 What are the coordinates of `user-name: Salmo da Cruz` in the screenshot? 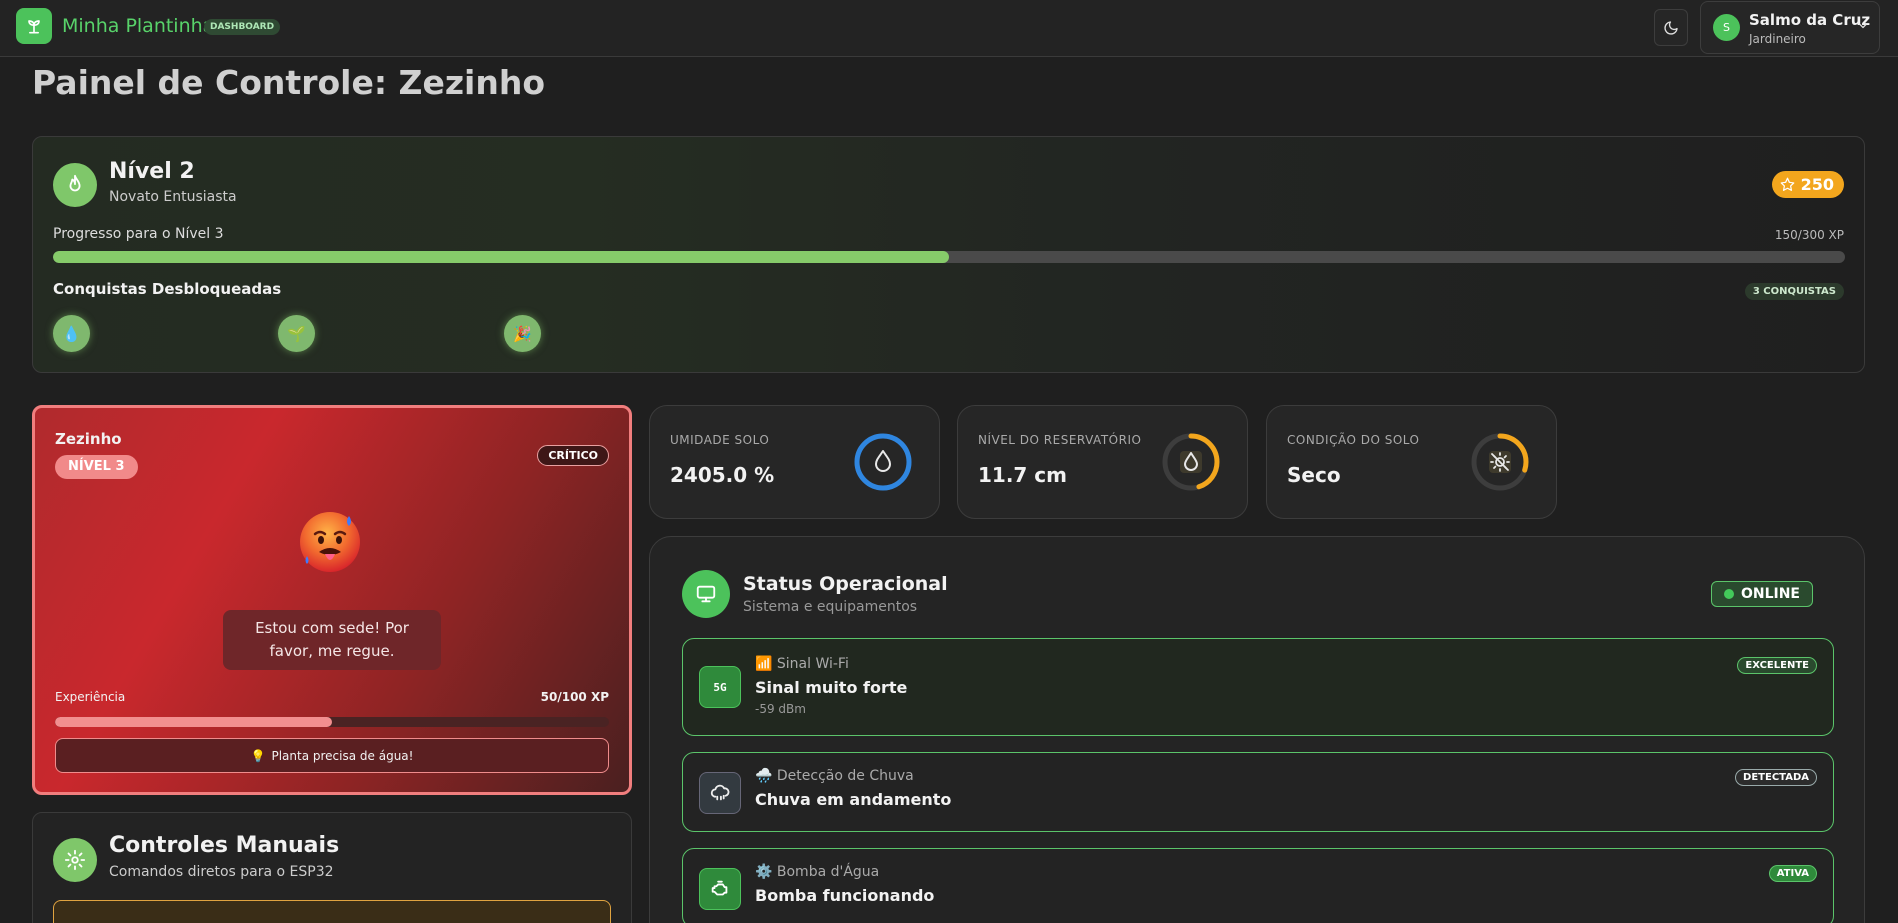 It's located at (1810, 20).